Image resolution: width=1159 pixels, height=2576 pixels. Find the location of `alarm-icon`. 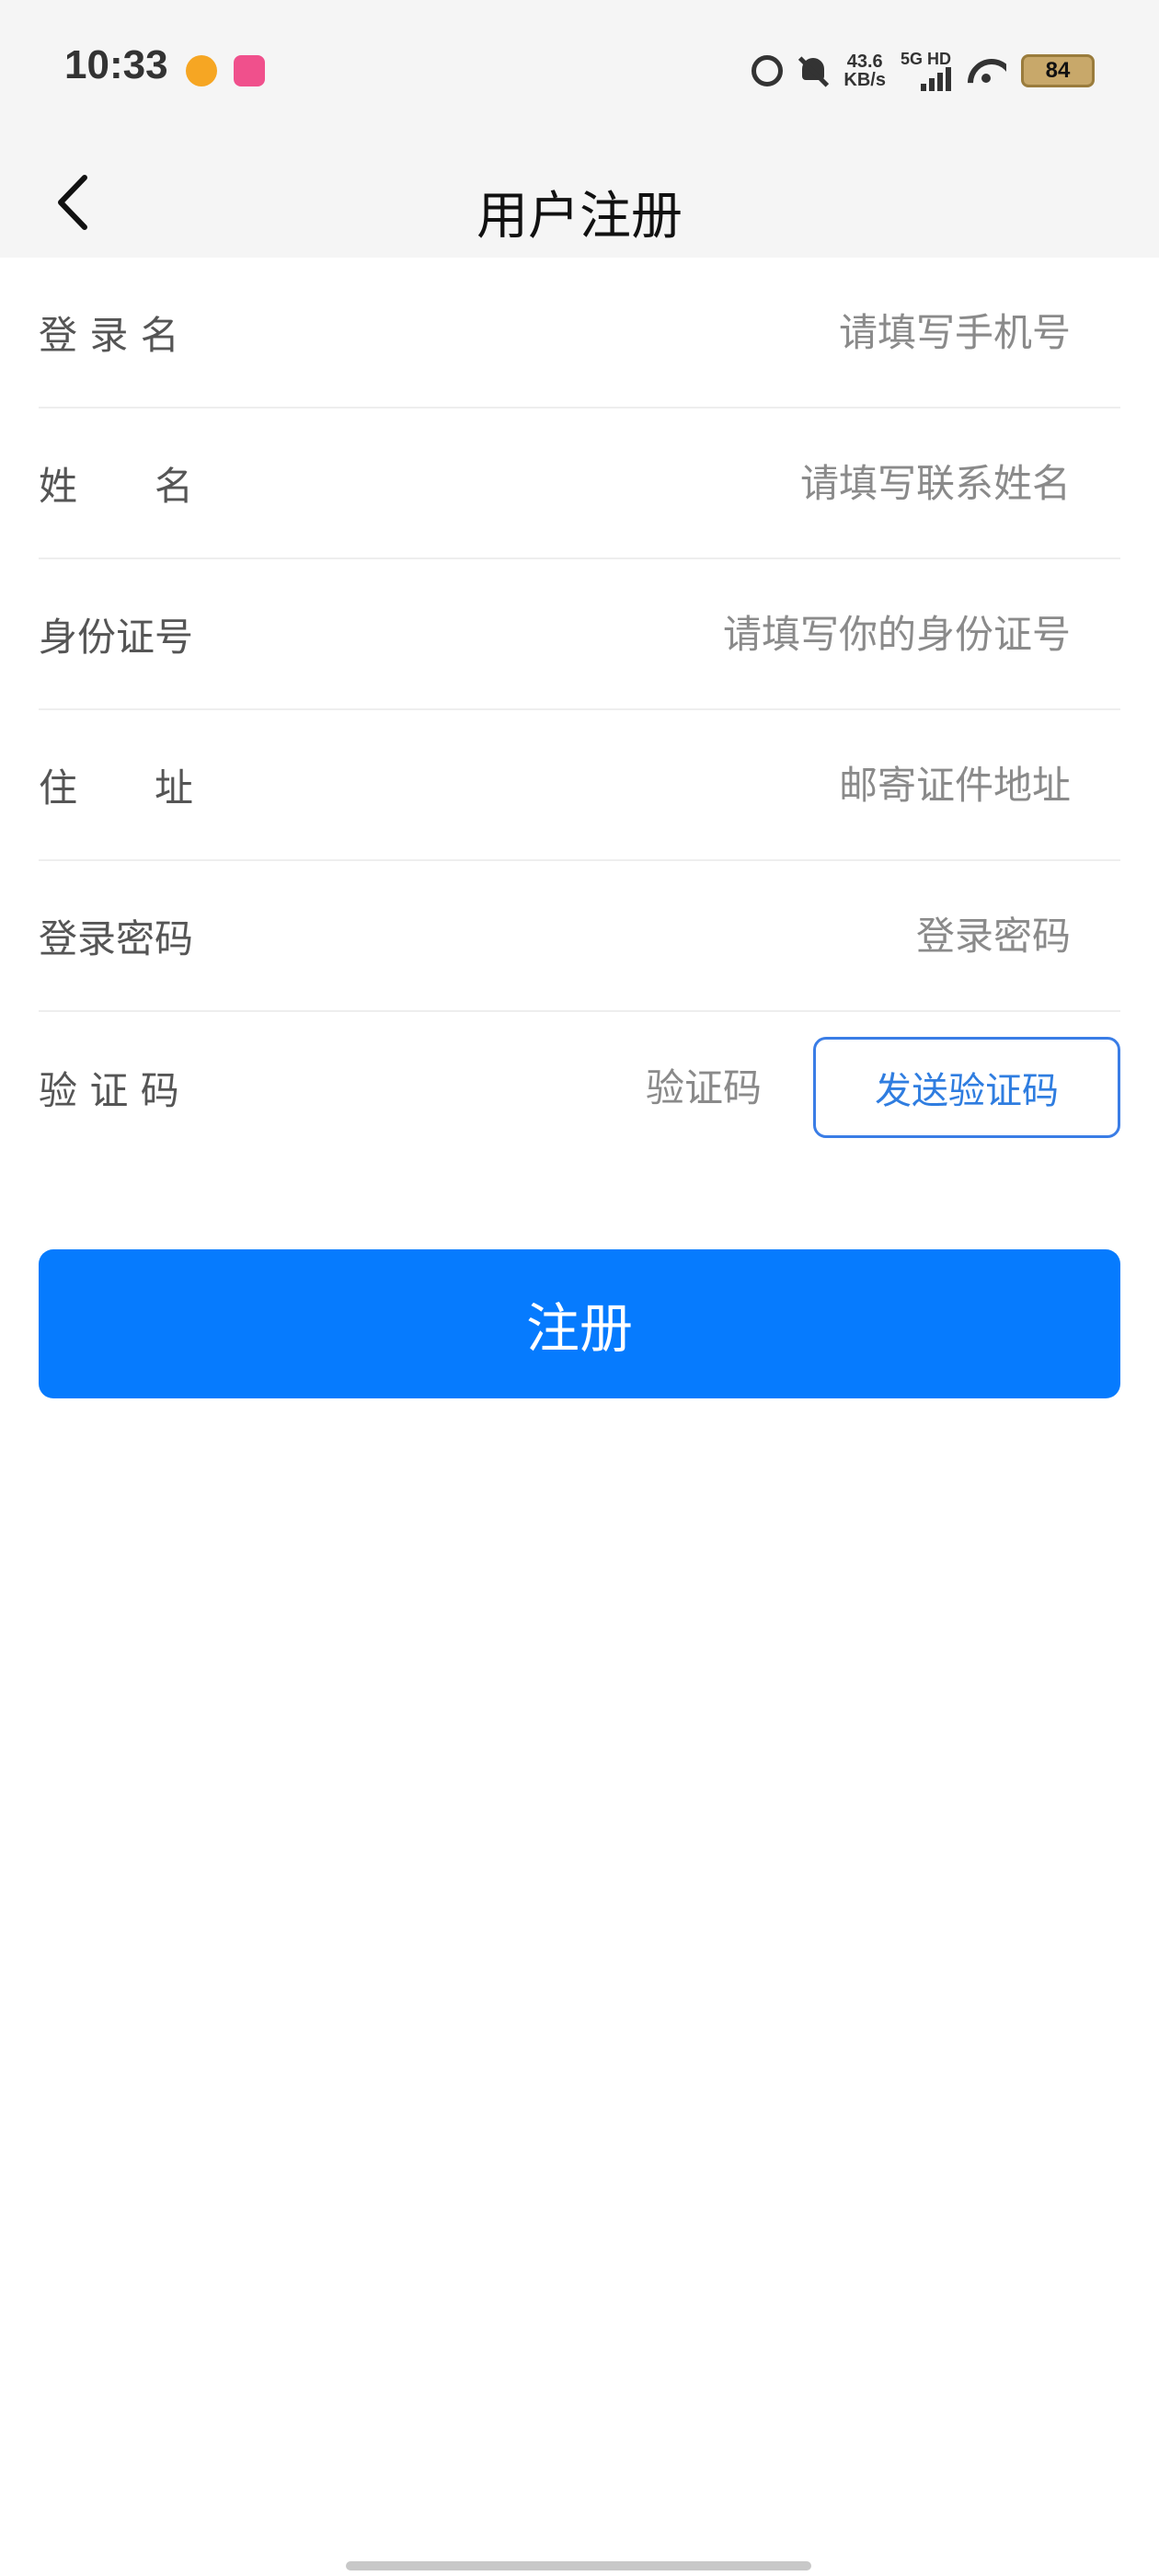

alarm-icon is located at coordinates (768, 70).